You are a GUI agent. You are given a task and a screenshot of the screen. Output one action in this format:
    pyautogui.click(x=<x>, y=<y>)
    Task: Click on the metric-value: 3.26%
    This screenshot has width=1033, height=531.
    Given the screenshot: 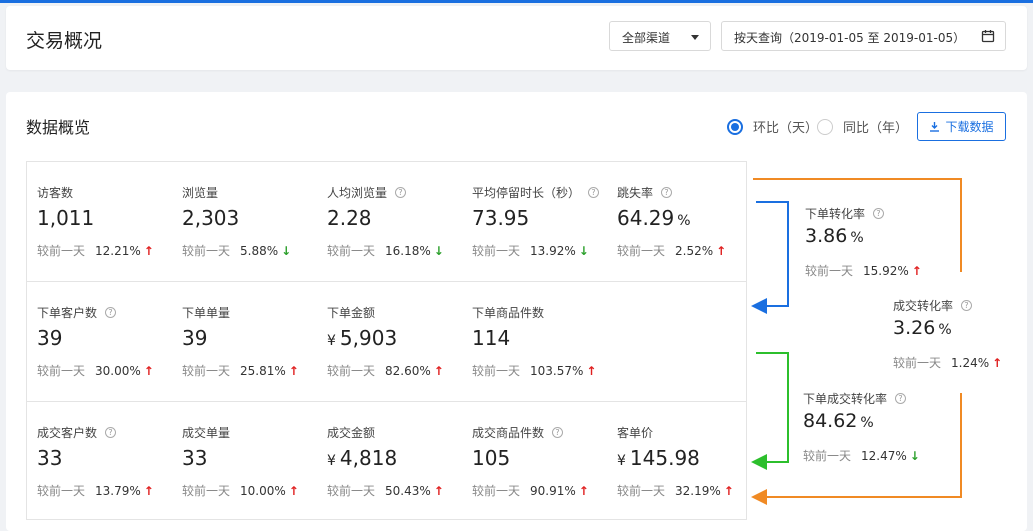 What is the action you would take?
    pyautogui.click(x=922, y=328)
    